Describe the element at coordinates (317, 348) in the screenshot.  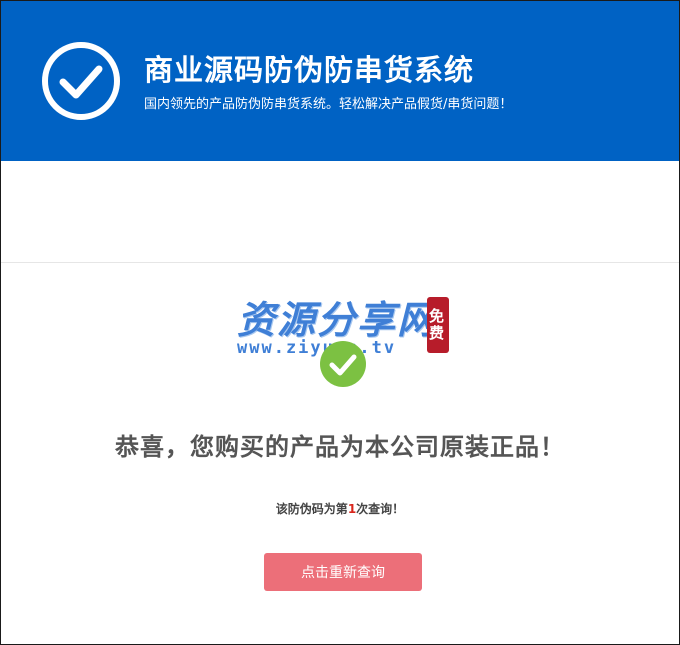
I see `watermark-url: www.ziyuan.tv` at that location.